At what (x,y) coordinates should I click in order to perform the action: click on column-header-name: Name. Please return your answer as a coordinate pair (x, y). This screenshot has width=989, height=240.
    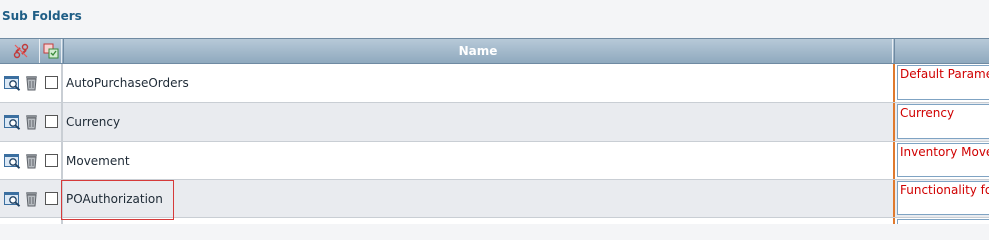
    Looking at the image, I should click on (478, 51).